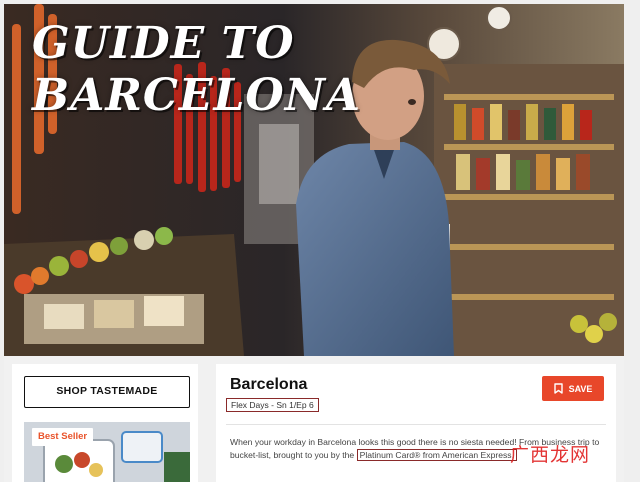 This screenshot has height=482, width=640. I want to click on bookmark-icon, so click(558, 388).